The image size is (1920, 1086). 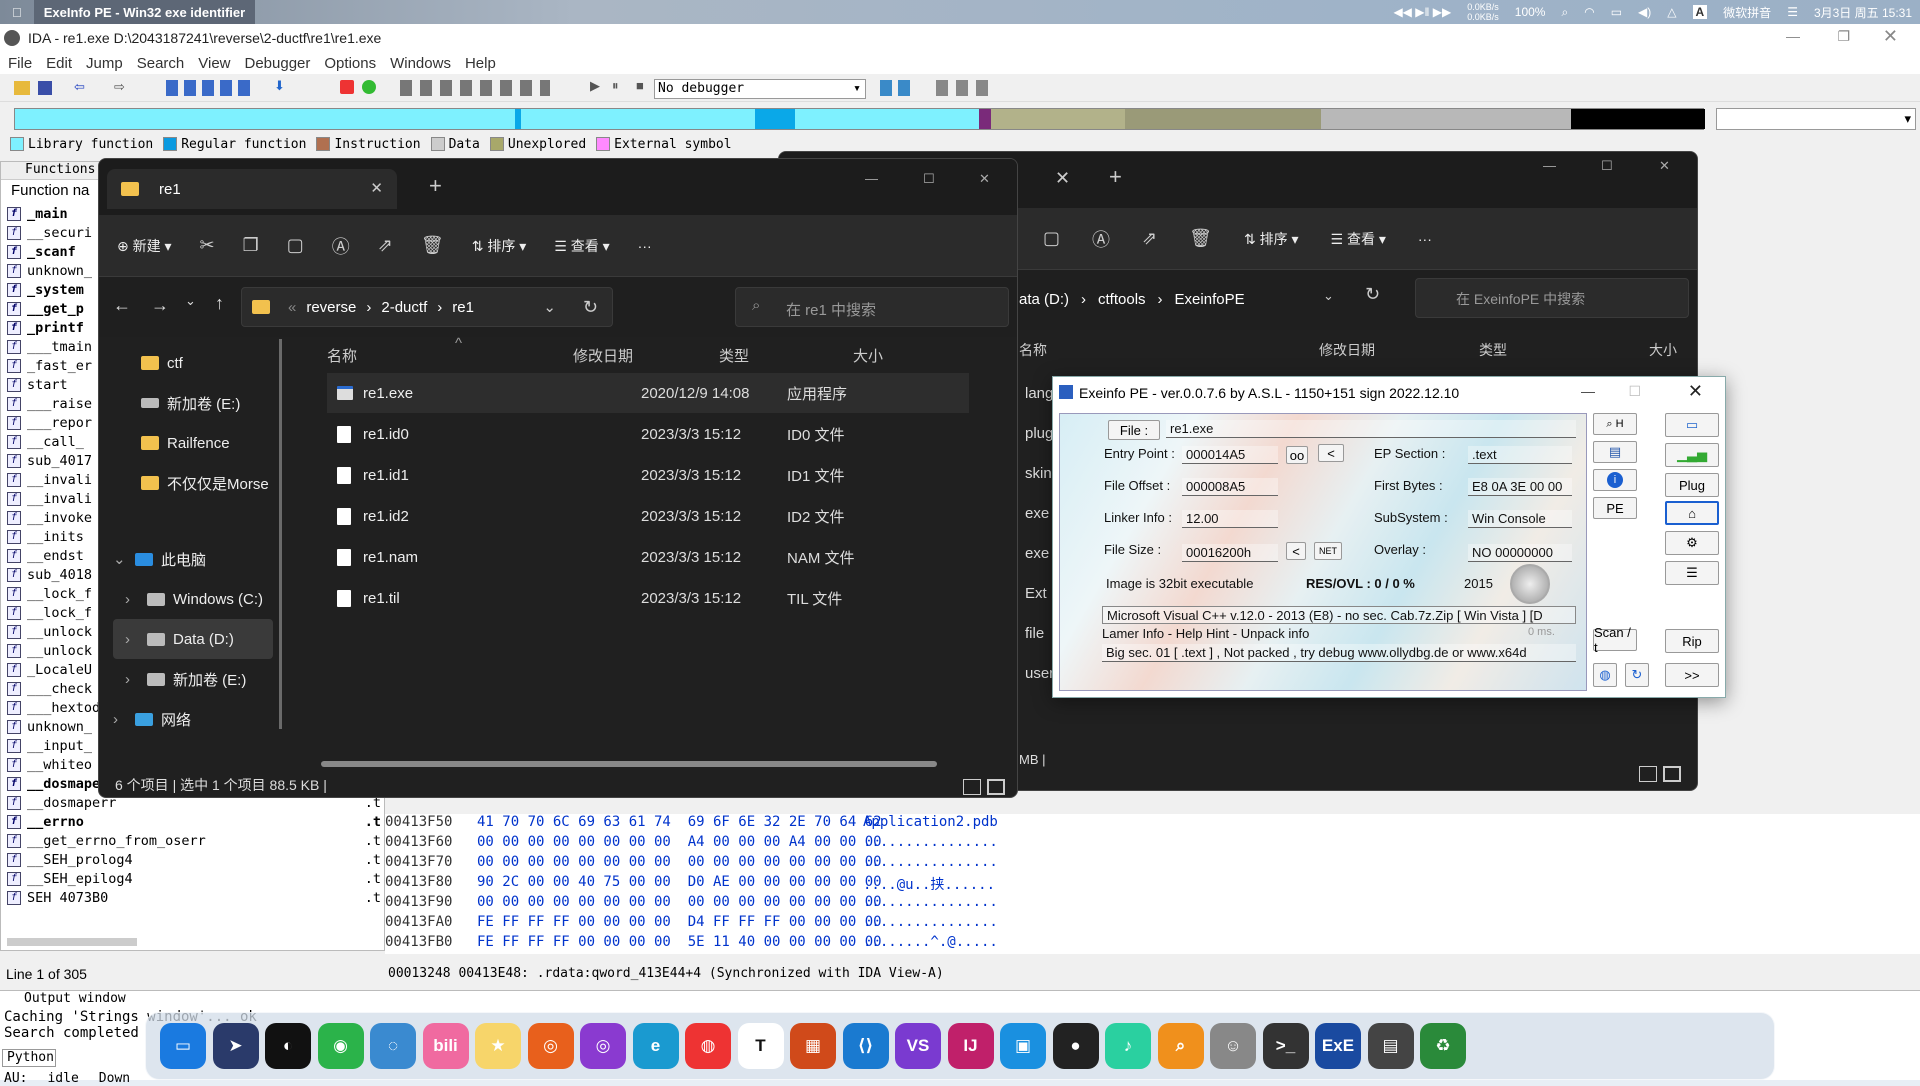 What do you see at coordinates (219, 303) in the screenshot?
I see `up-icon: ↑` at bounding box center [219, 303].